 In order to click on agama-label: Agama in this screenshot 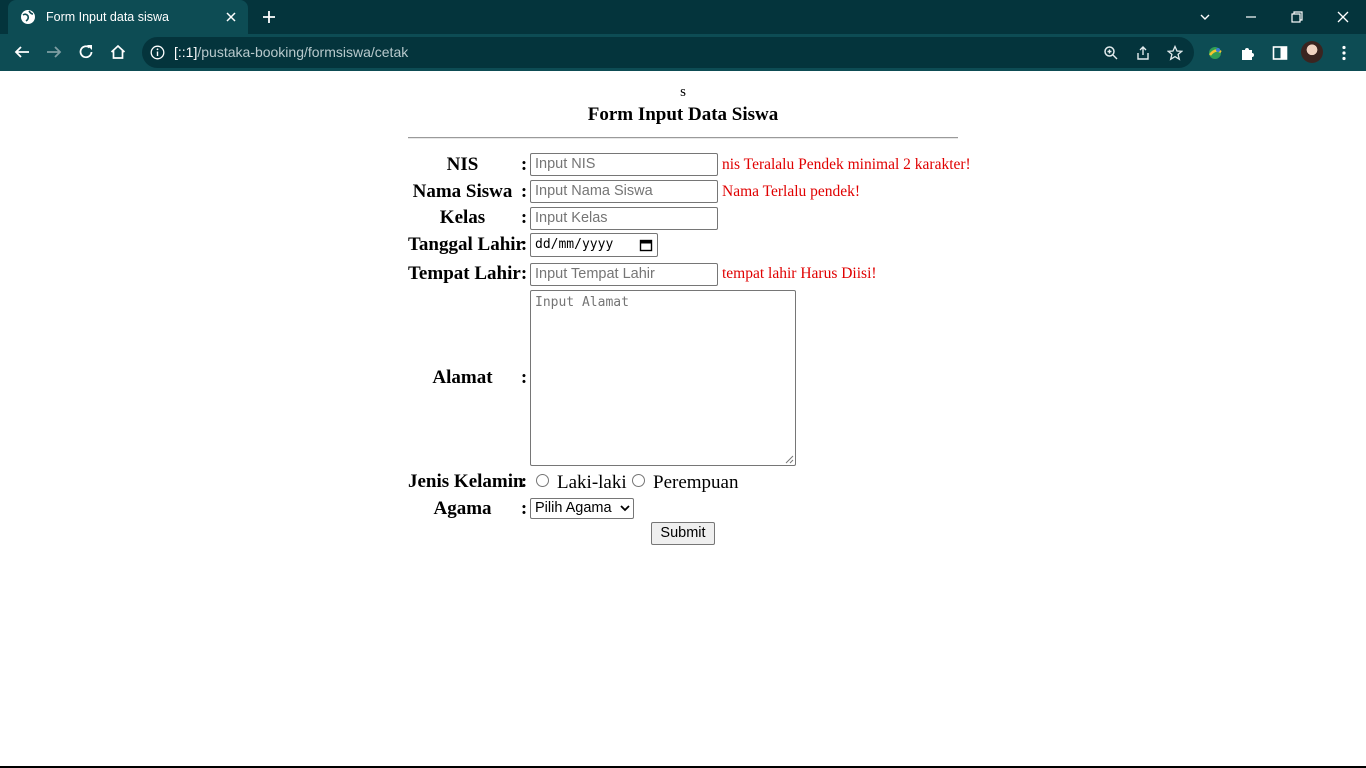, I will do `click(462, 508)`.